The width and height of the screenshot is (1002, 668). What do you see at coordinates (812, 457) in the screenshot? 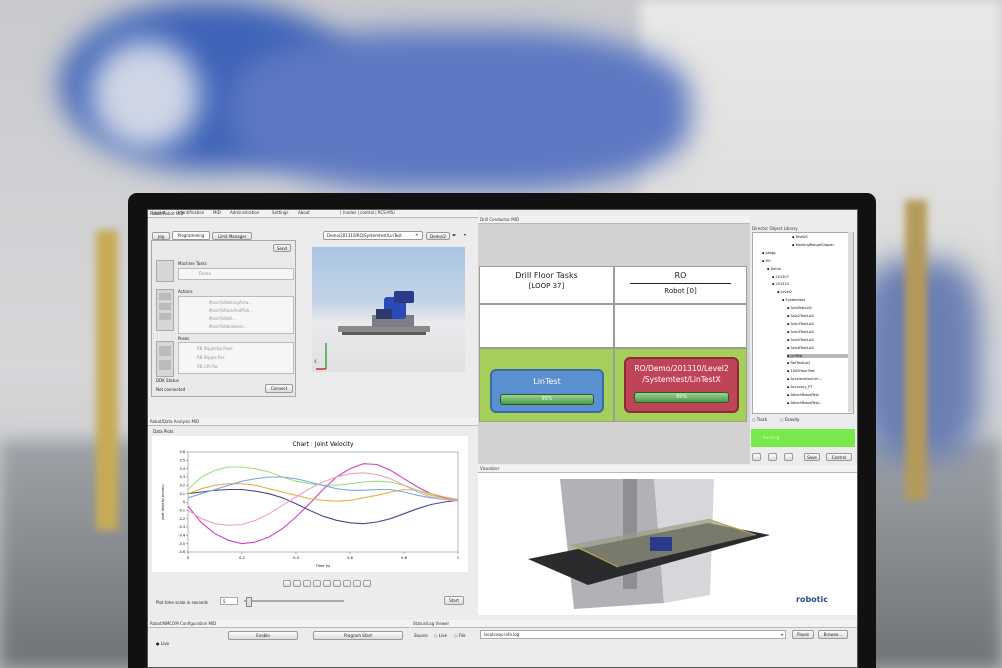
I see `director-save-button: Save` at bounding box center [812, 457].